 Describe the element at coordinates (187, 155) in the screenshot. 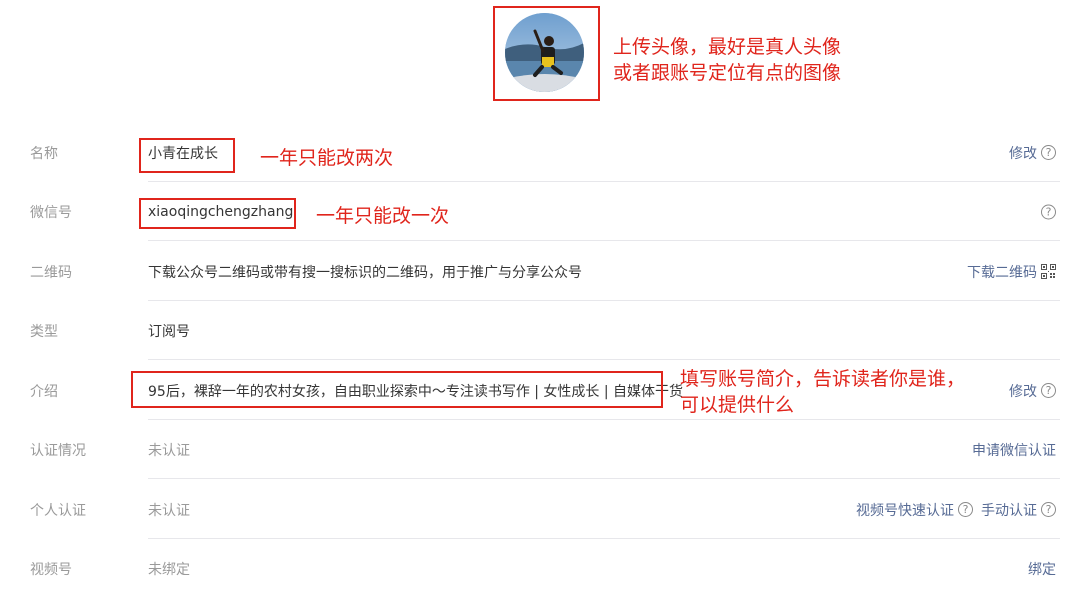

I see `name-highlight-box` at that location.